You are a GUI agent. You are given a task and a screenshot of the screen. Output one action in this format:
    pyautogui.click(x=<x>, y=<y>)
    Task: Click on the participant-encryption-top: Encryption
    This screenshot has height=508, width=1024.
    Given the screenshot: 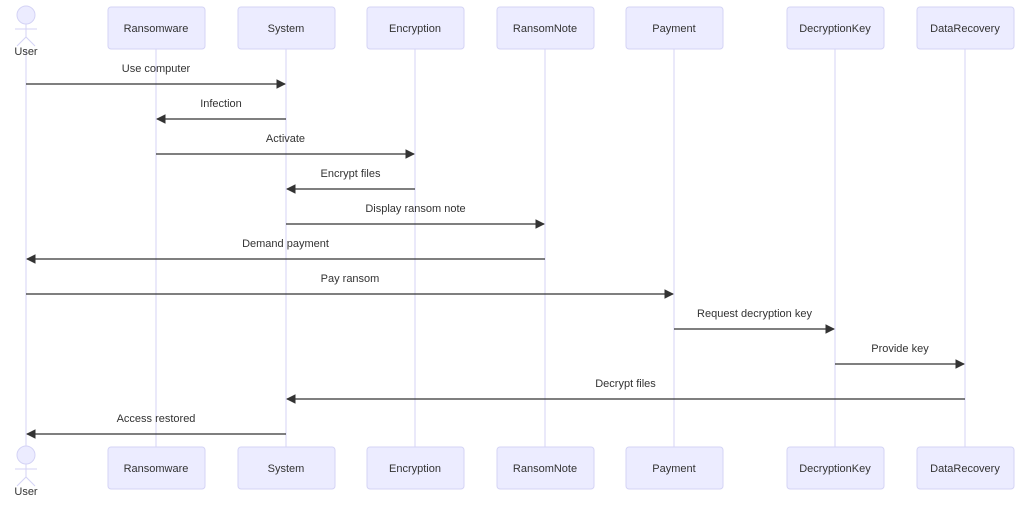 What is the action you would take?
    pyautogui.click(x=415, y=28)
    